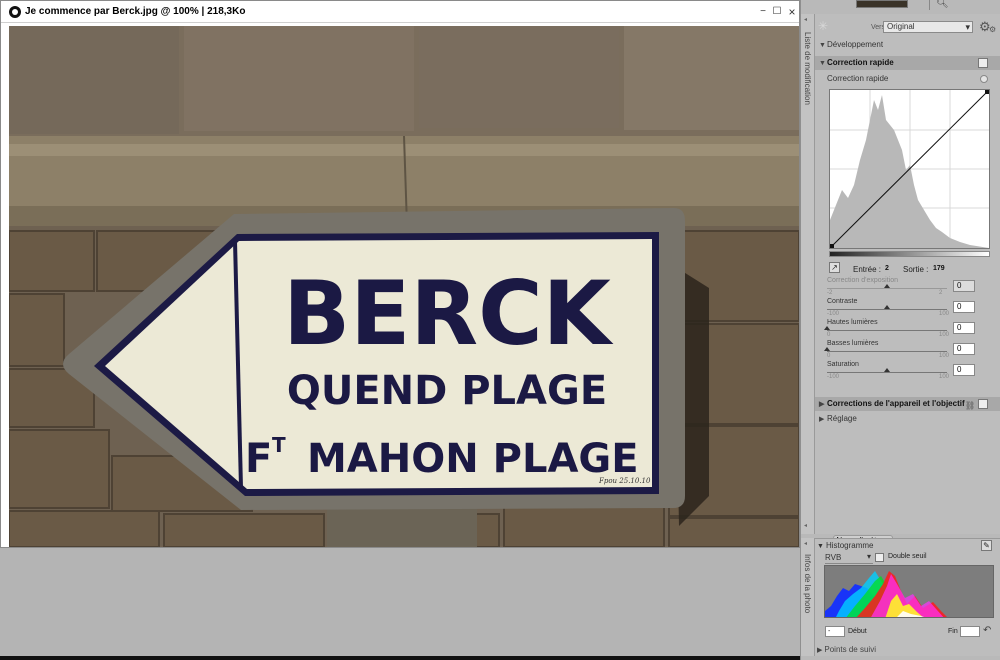 This screenshot has width=1000, height=660. What do you see at coordinates (984, 79) in the screenshot?
I see `quick-fix-radio` at bounding box center [984, 79].